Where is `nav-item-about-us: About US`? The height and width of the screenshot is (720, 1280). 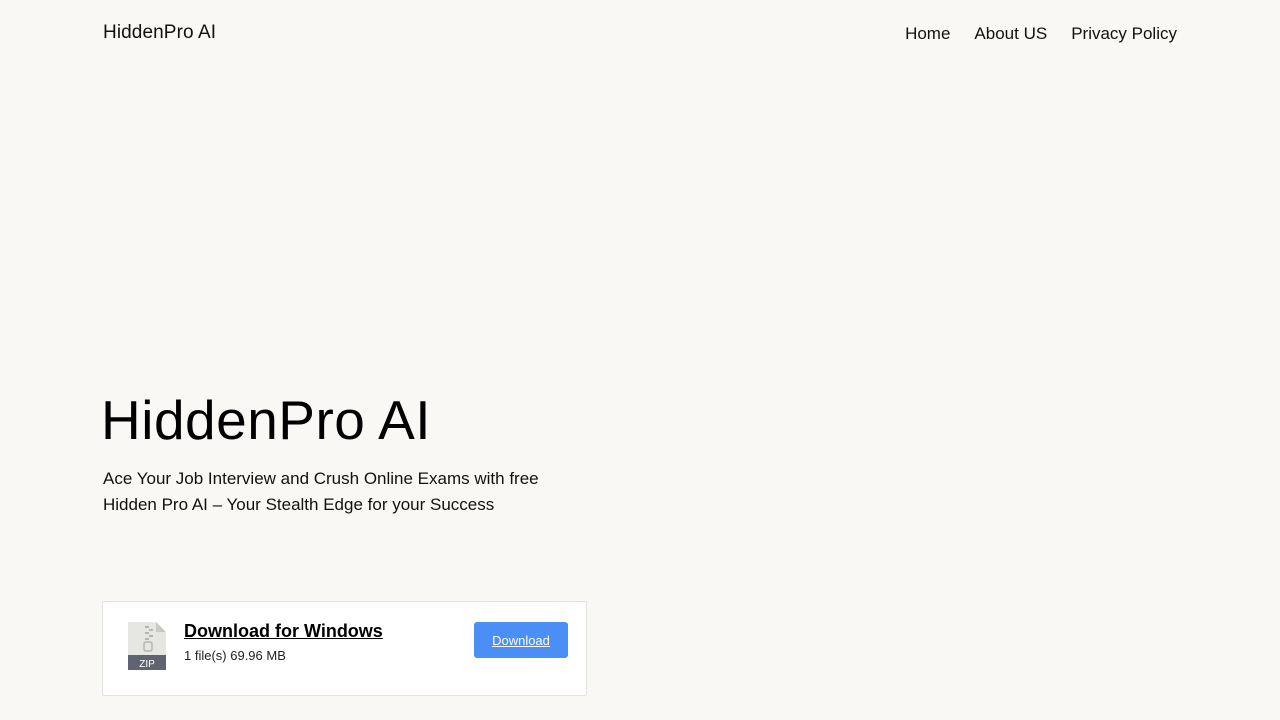
nav-item-about-us: About US is located at coordinates (1010, 34).